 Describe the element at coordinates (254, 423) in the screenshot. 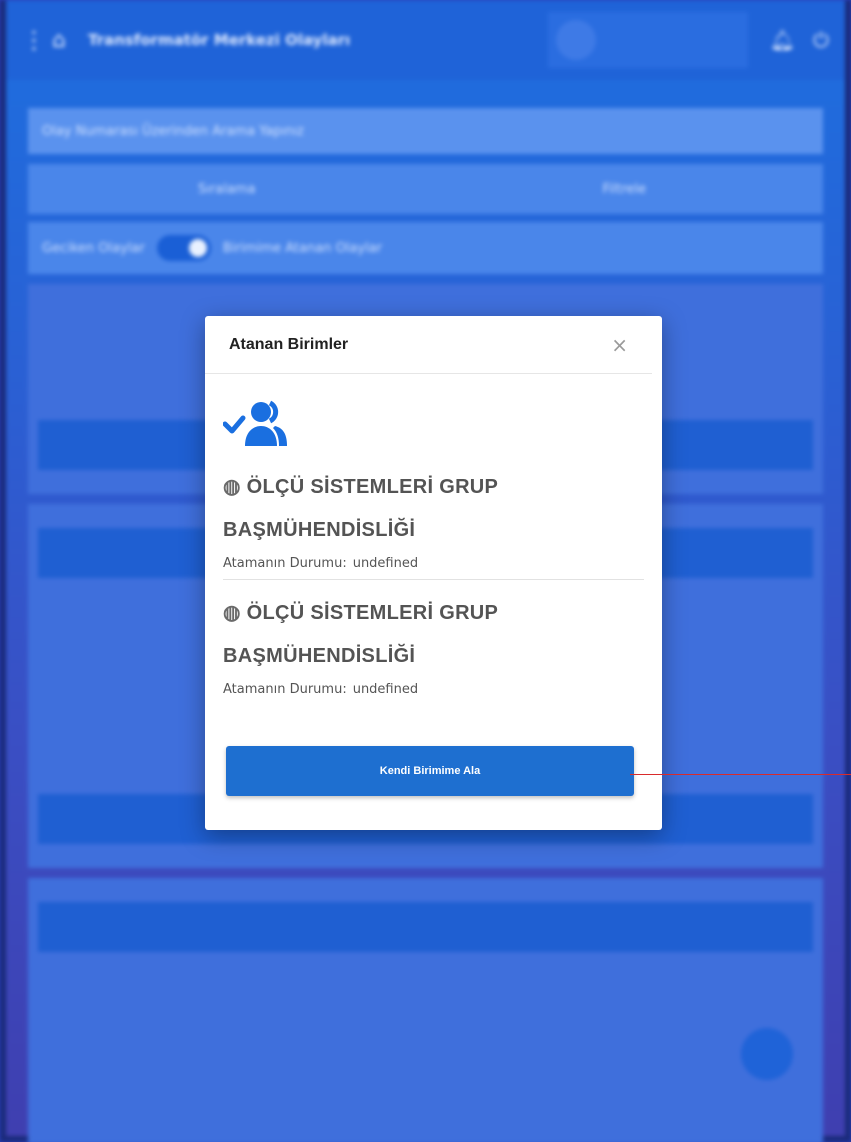

I see `users-check-icon` at that location.